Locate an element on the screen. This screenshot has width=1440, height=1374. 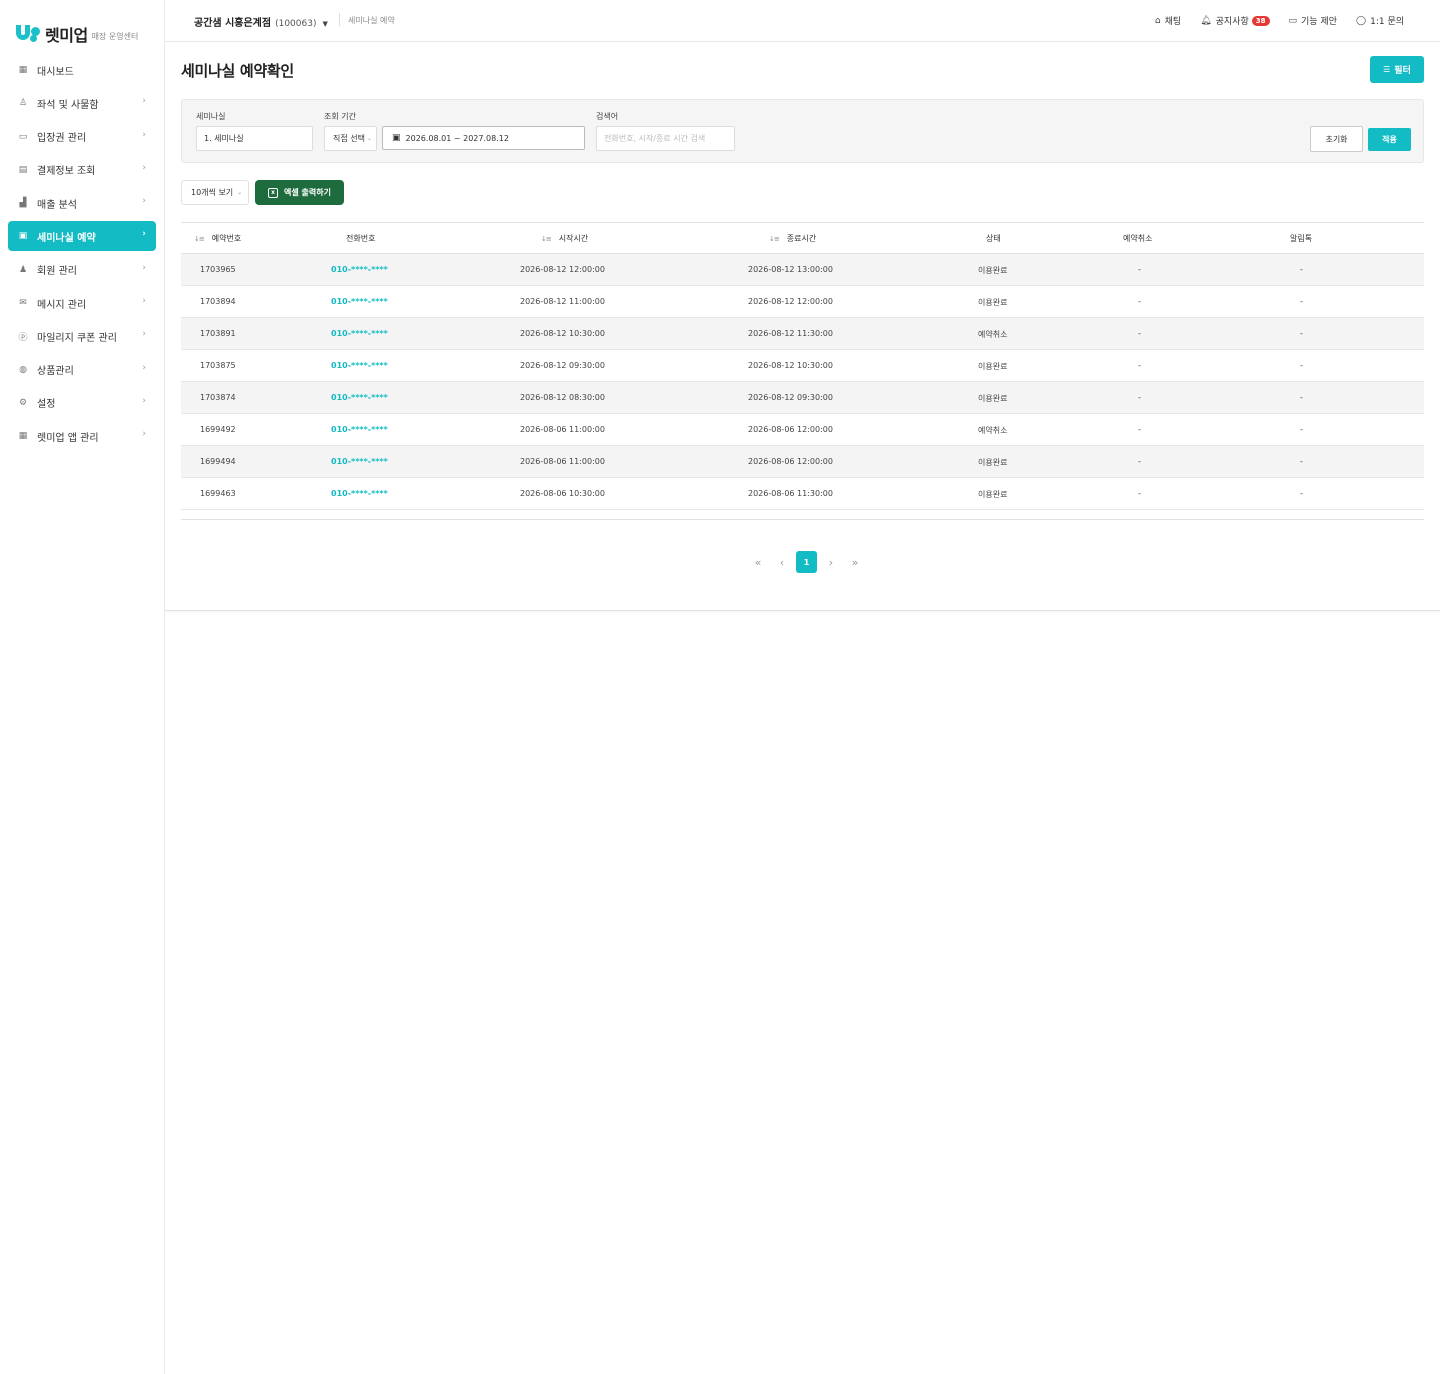
col-phone: 전화번호 is located at coordinates (360, 238).